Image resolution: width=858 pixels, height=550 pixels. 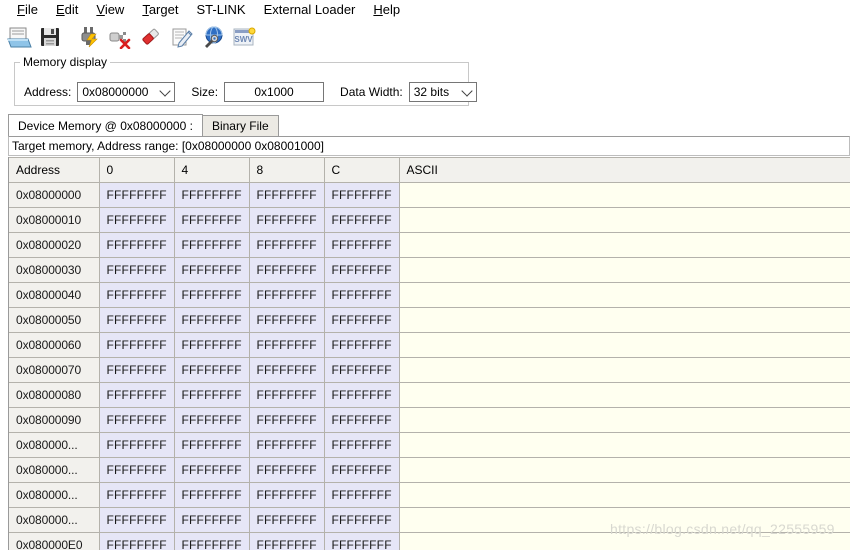 What do you see at coordinates (160, 9) in the screenshot?
I see `menu-item-target: Target` at bounding box center [160, 9].